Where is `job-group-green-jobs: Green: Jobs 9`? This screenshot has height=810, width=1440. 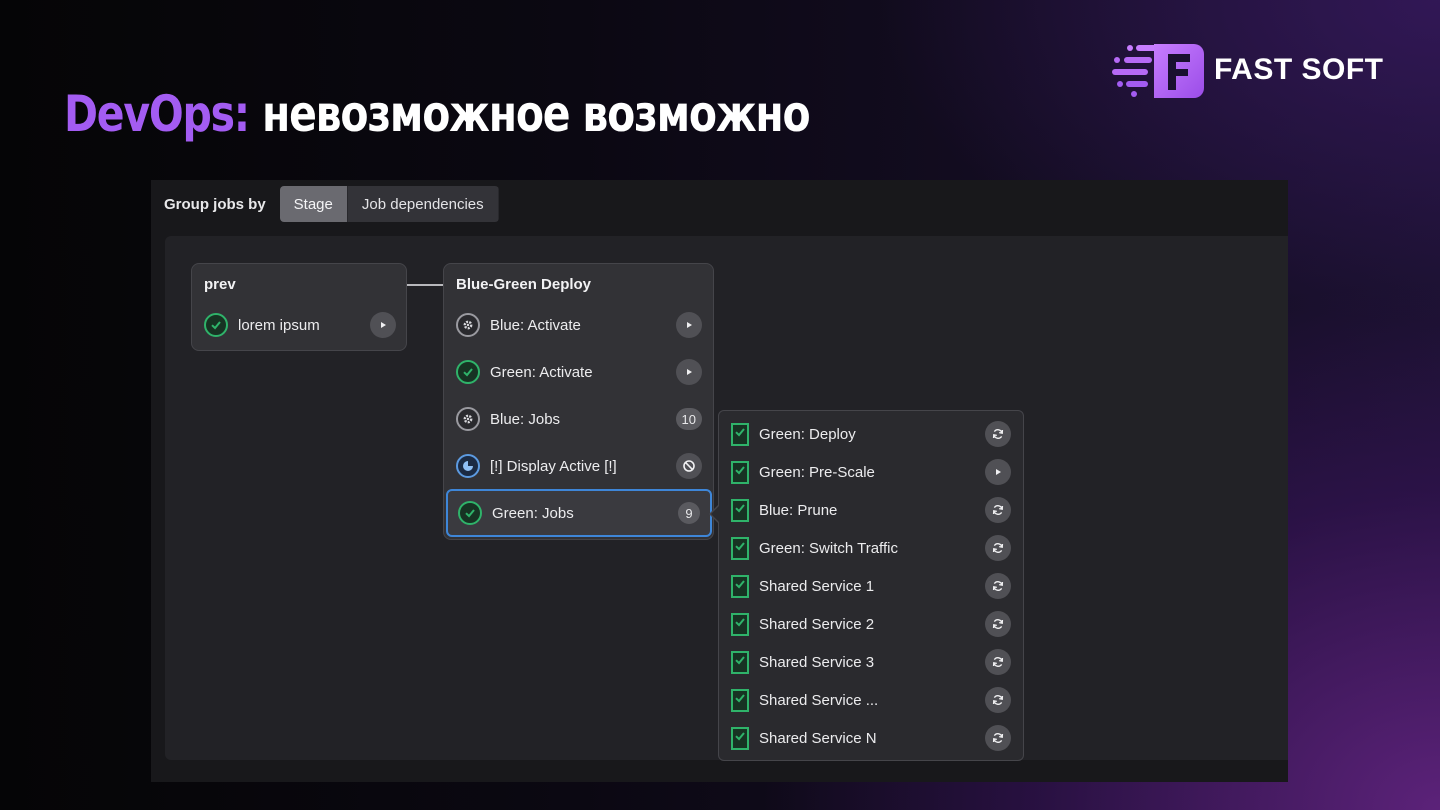
job-group-green-jobs: Green: Jobs 9 is located at coordinates (579, 513).